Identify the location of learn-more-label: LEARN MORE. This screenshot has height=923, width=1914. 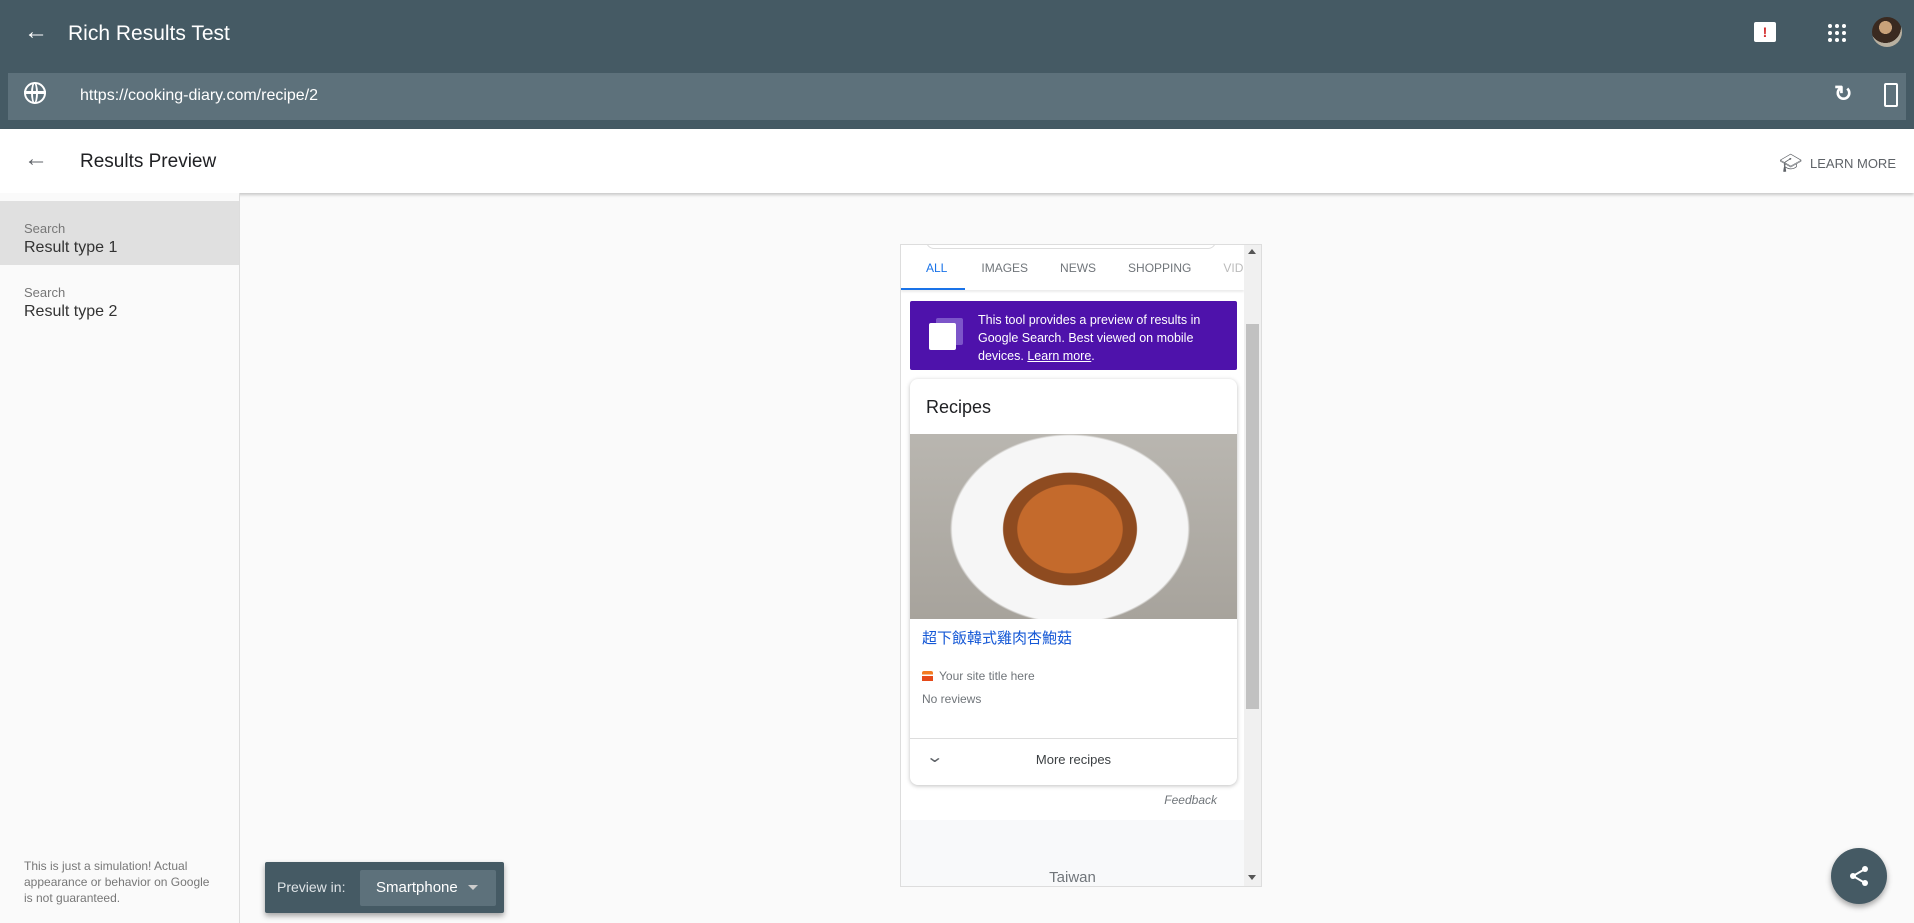
(1853, 163).